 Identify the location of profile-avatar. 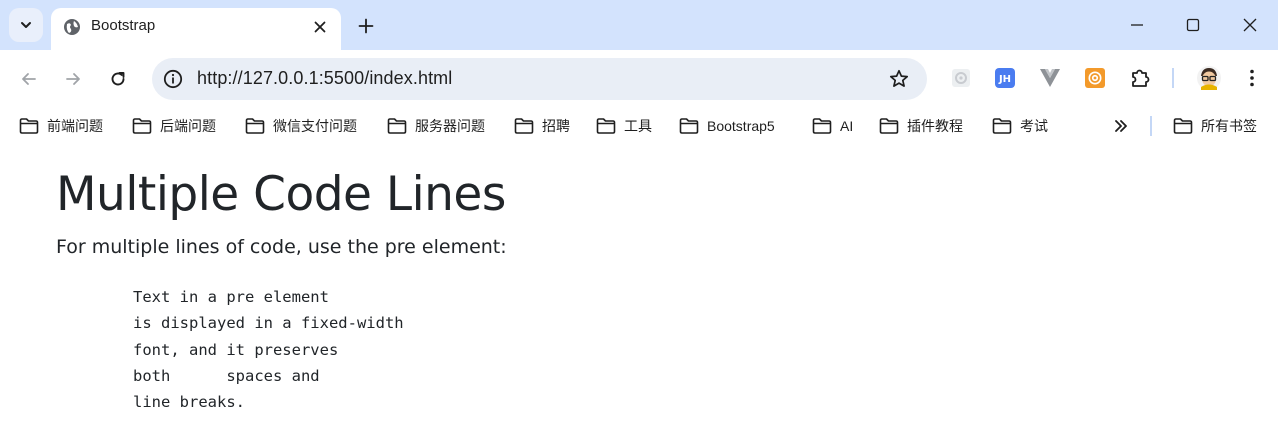
(1209, 78).